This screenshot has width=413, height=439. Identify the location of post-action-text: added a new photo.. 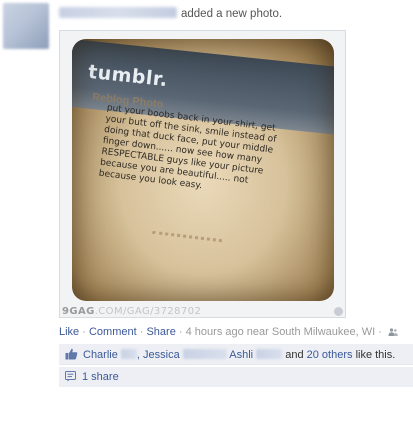
(232, 14).